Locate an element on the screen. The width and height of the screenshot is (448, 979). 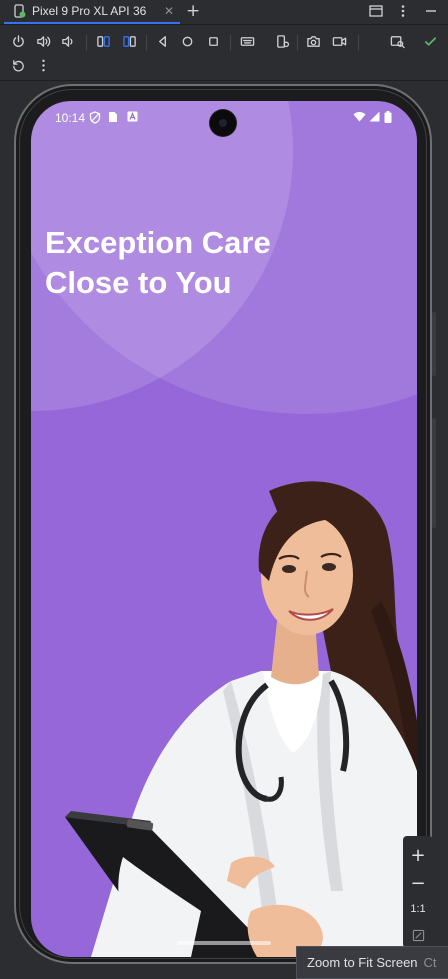
volume-side-button is located at coordinates (434, 473).